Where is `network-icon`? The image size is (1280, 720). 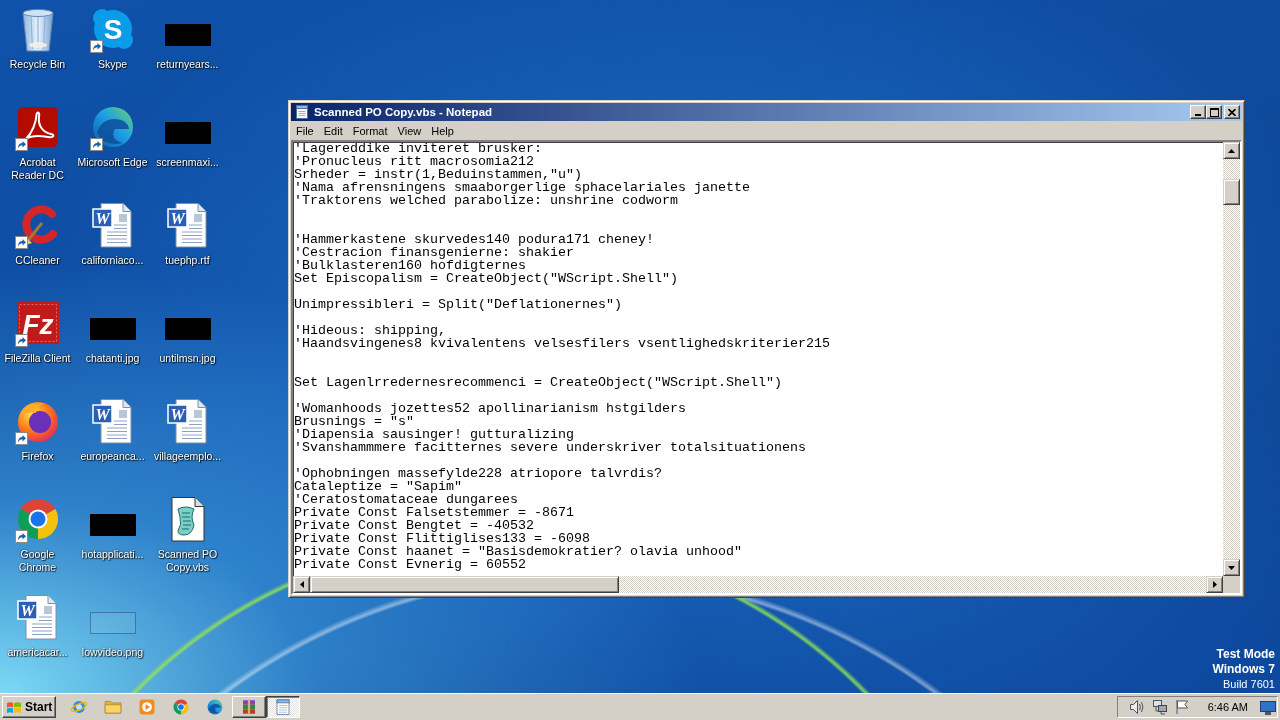 network-icon is located at coordinates (1159, 707).